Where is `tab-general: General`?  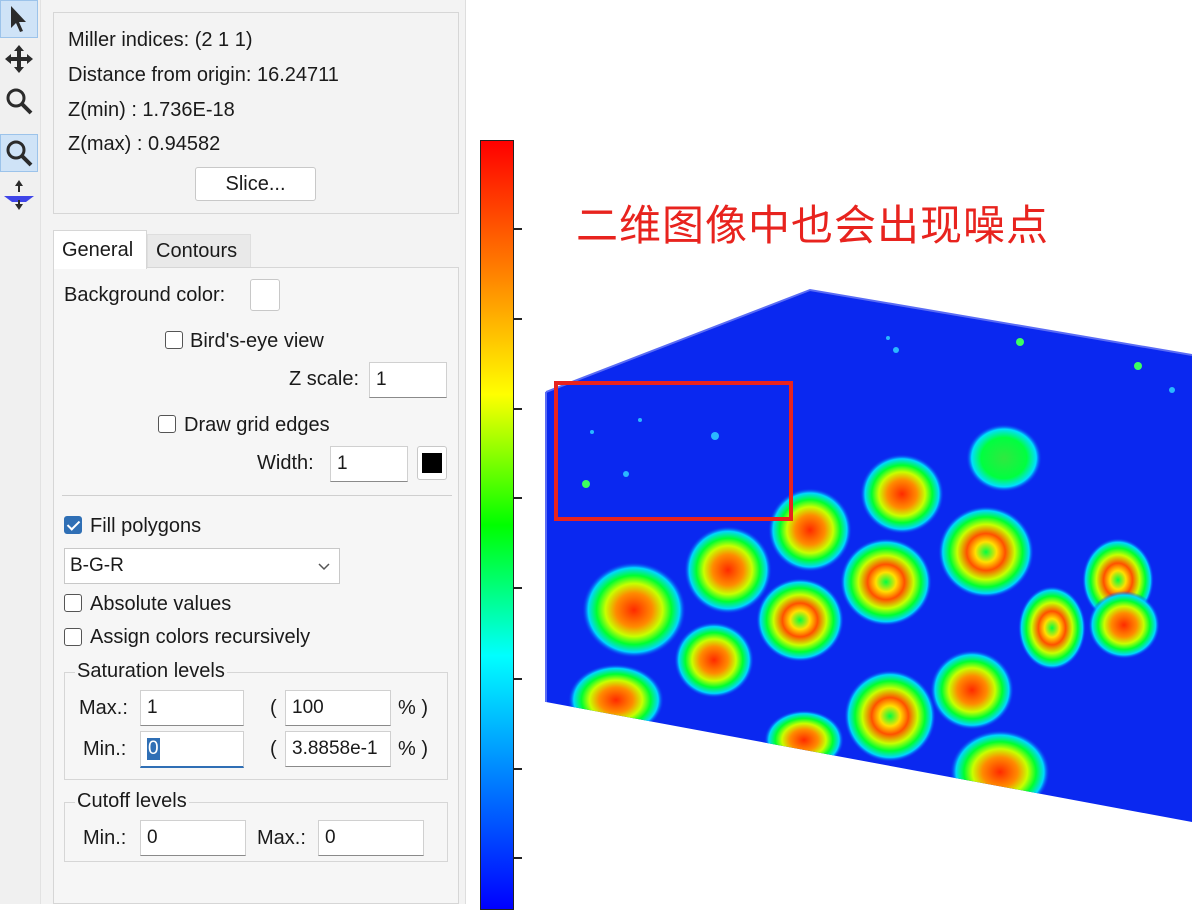 tab-general: General is located at coordinates (100, 249).